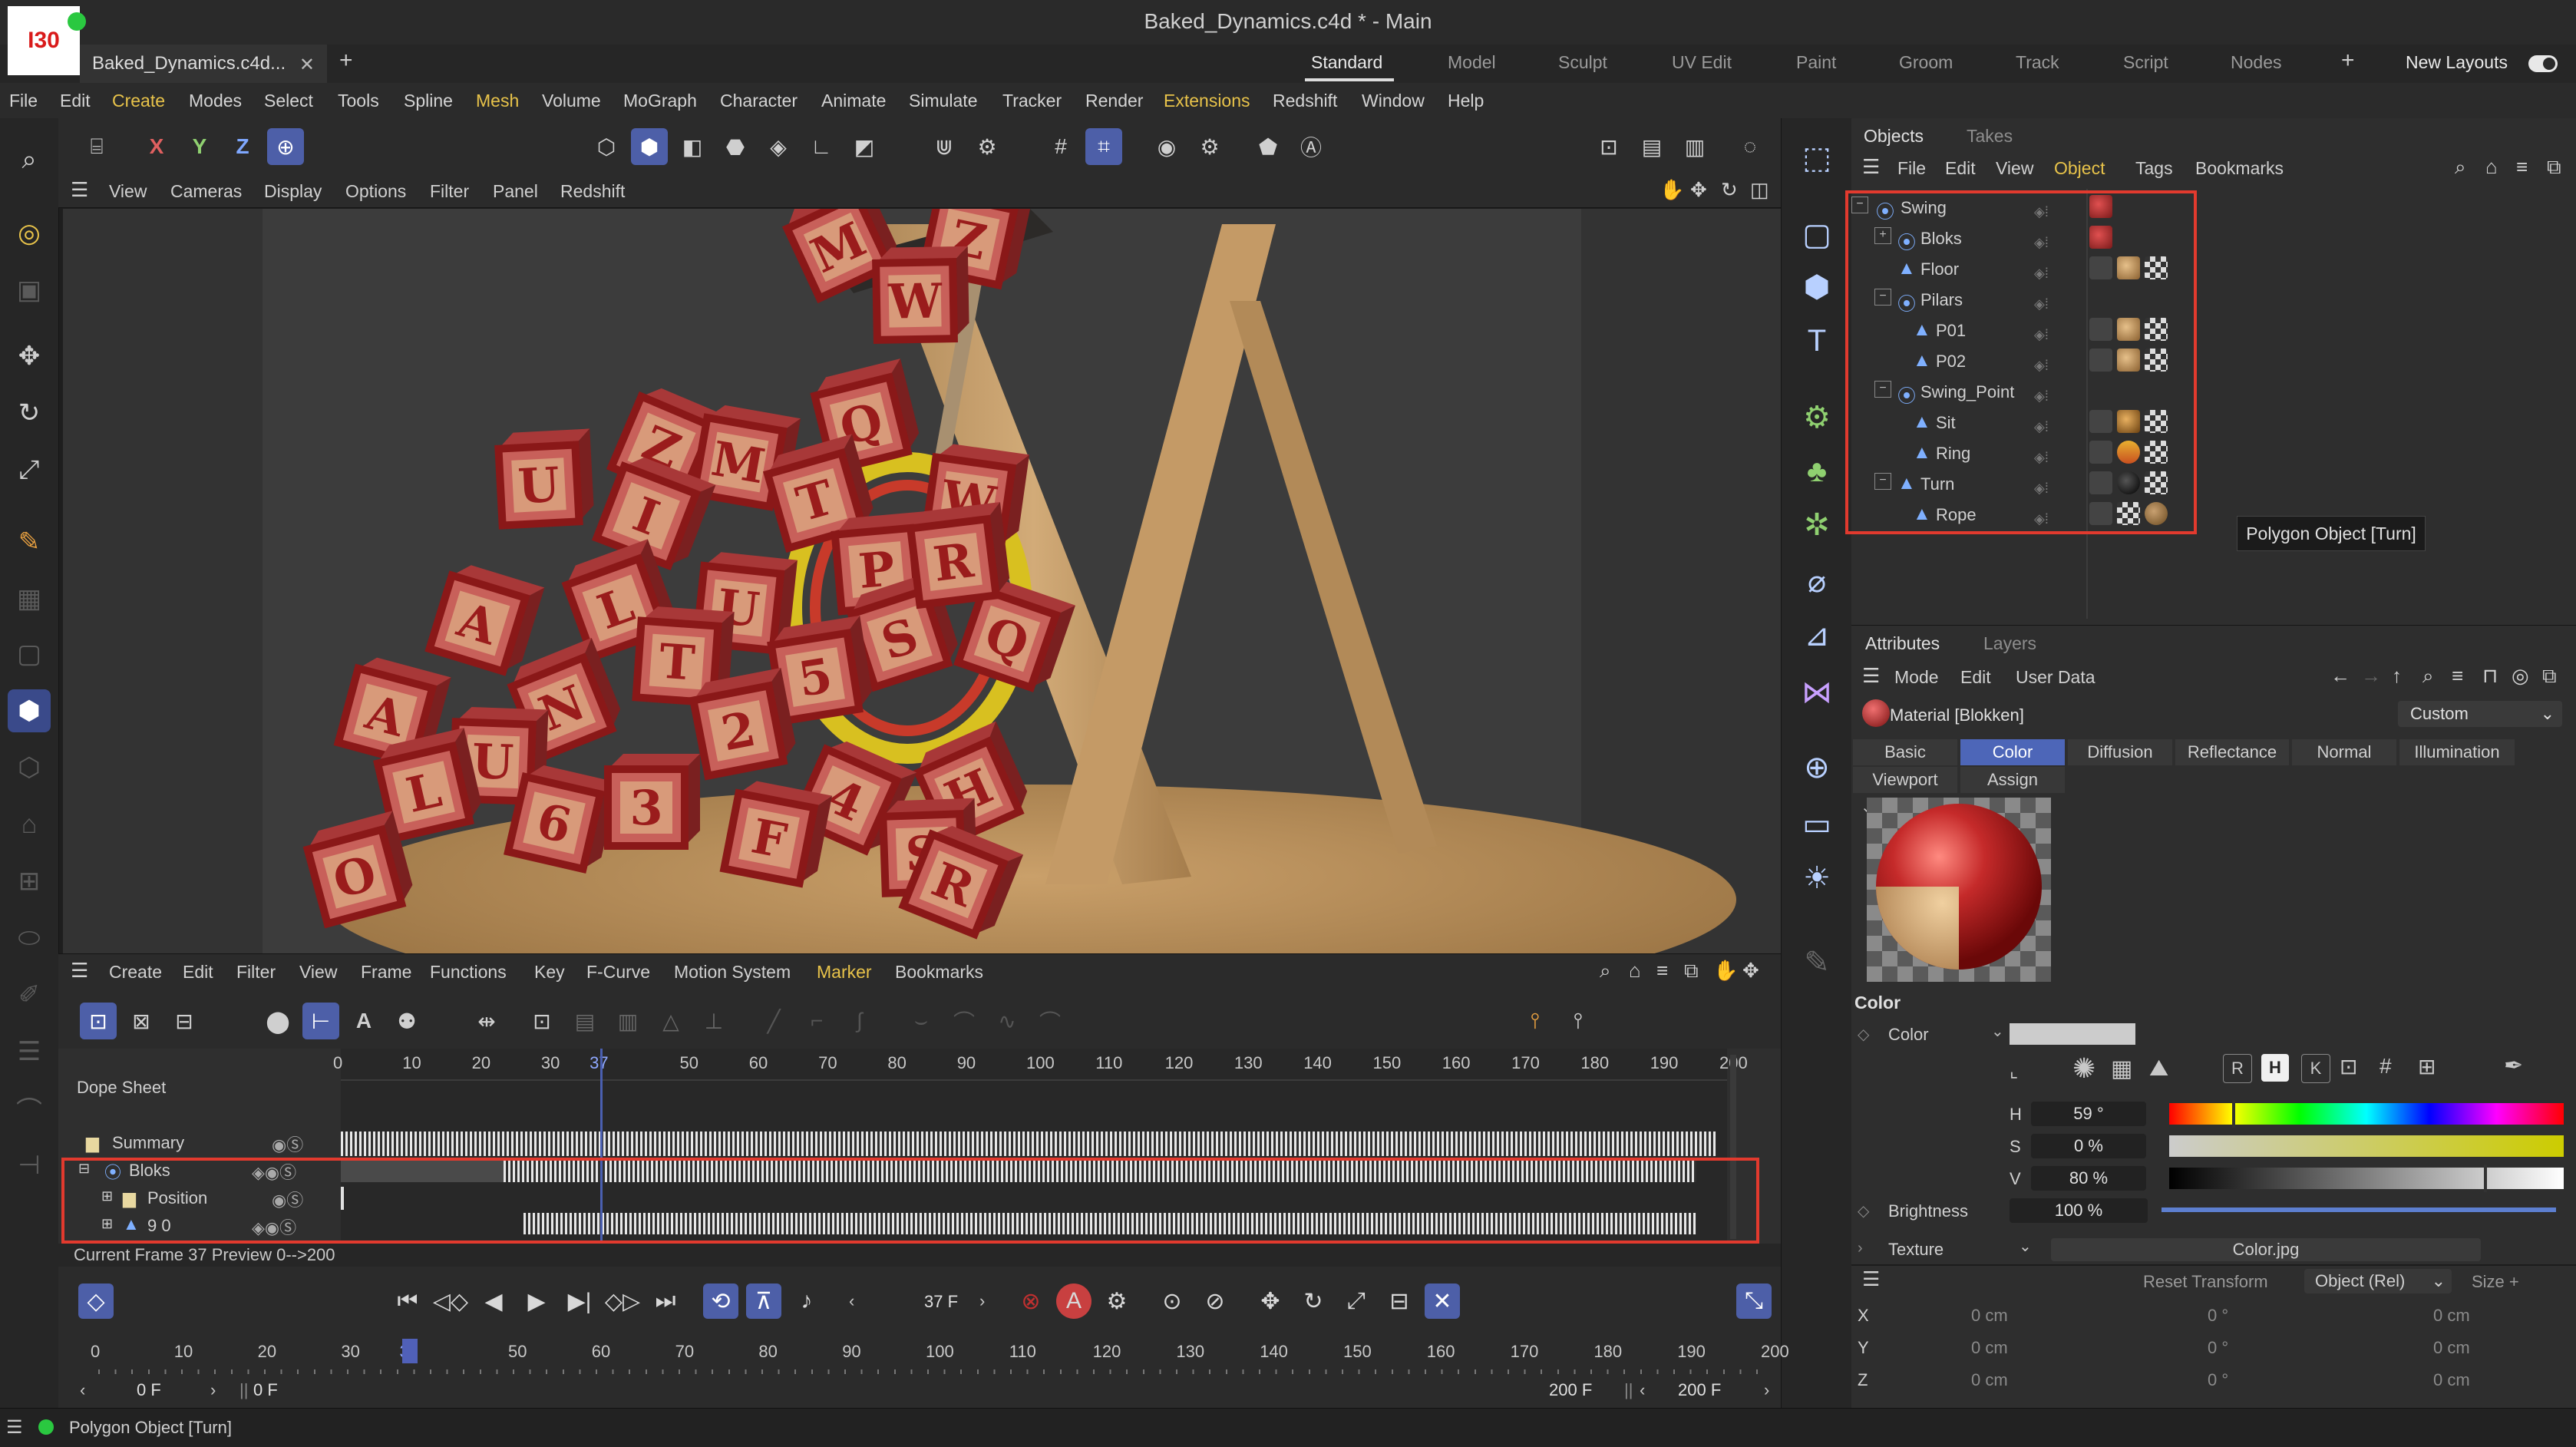  I want to click on cloner-icon: ♣, so click(1817, 471).